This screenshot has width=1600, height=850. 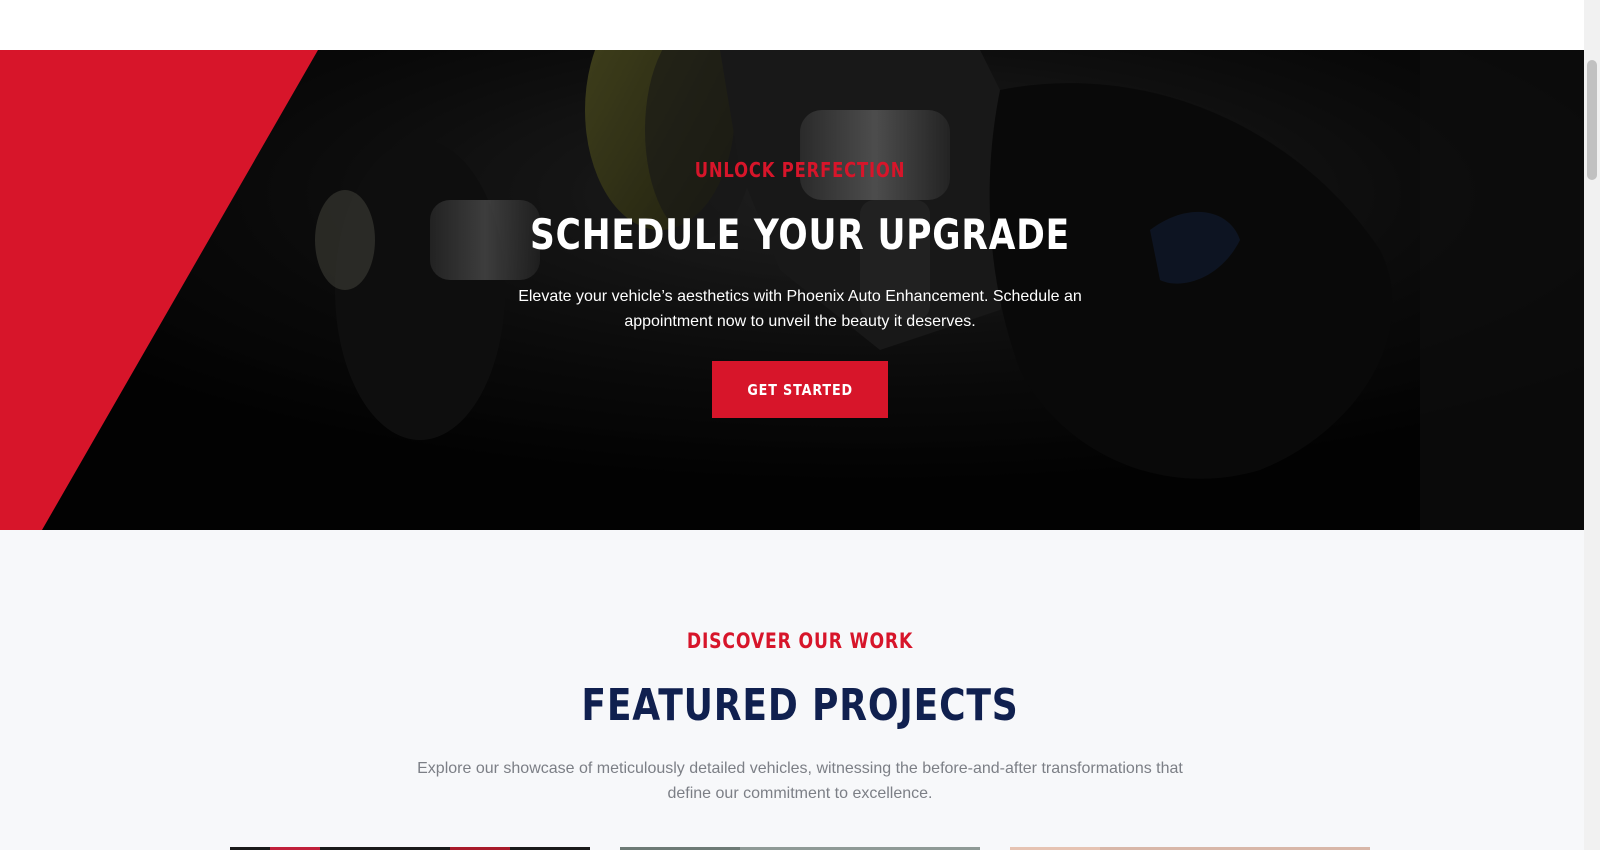 I want to click on hero-title: SCHEDULE YOUR UPGRADE, so click(x=800, y=234).